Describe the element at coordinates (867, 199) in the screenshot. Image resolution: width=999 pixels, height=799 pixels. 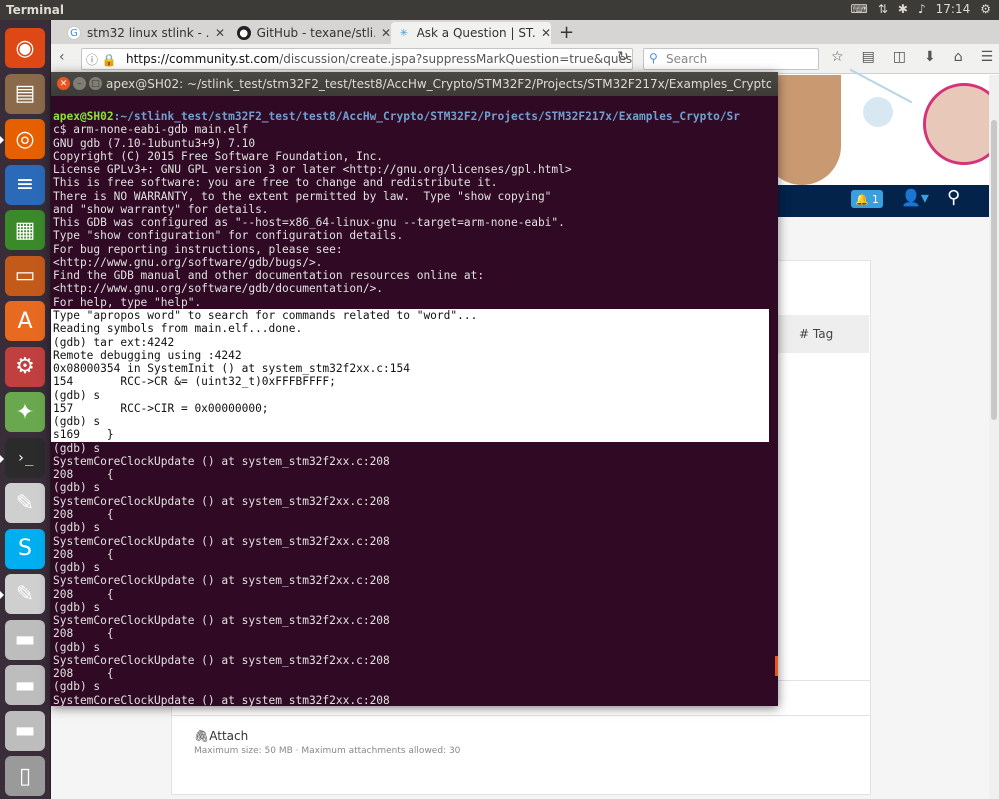
I see `notifications-button: 🔔 1` at that location.